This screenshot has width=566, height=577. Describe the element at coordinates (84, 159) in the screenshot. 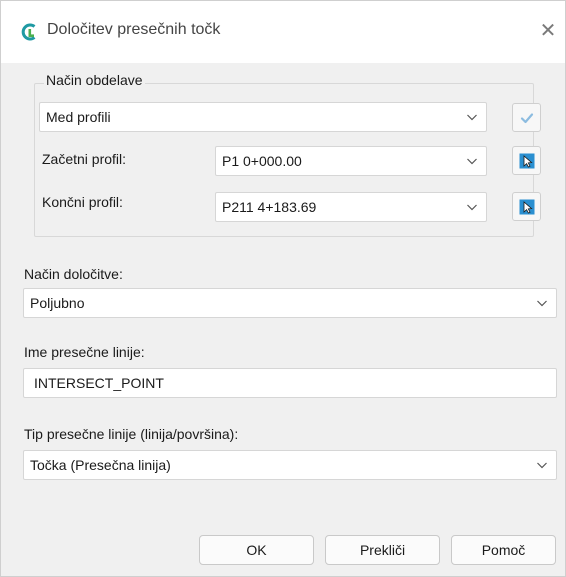

I see `start-profile-label: Začetni profil:` at that location.